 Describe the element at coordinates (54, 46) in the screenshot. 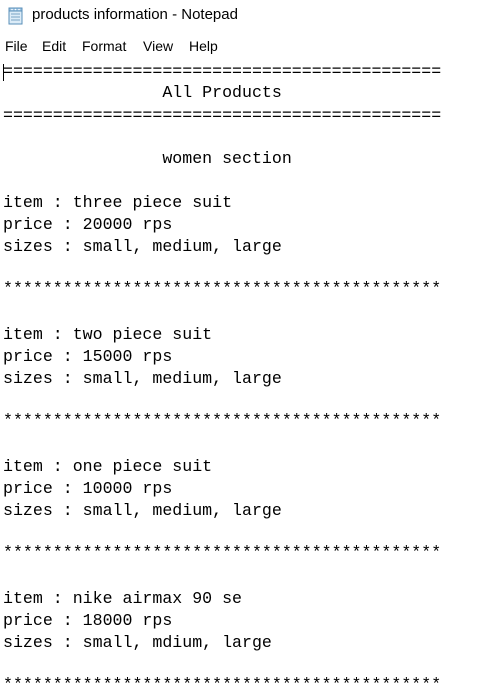

I see `menu-edit: Edit` at that location.